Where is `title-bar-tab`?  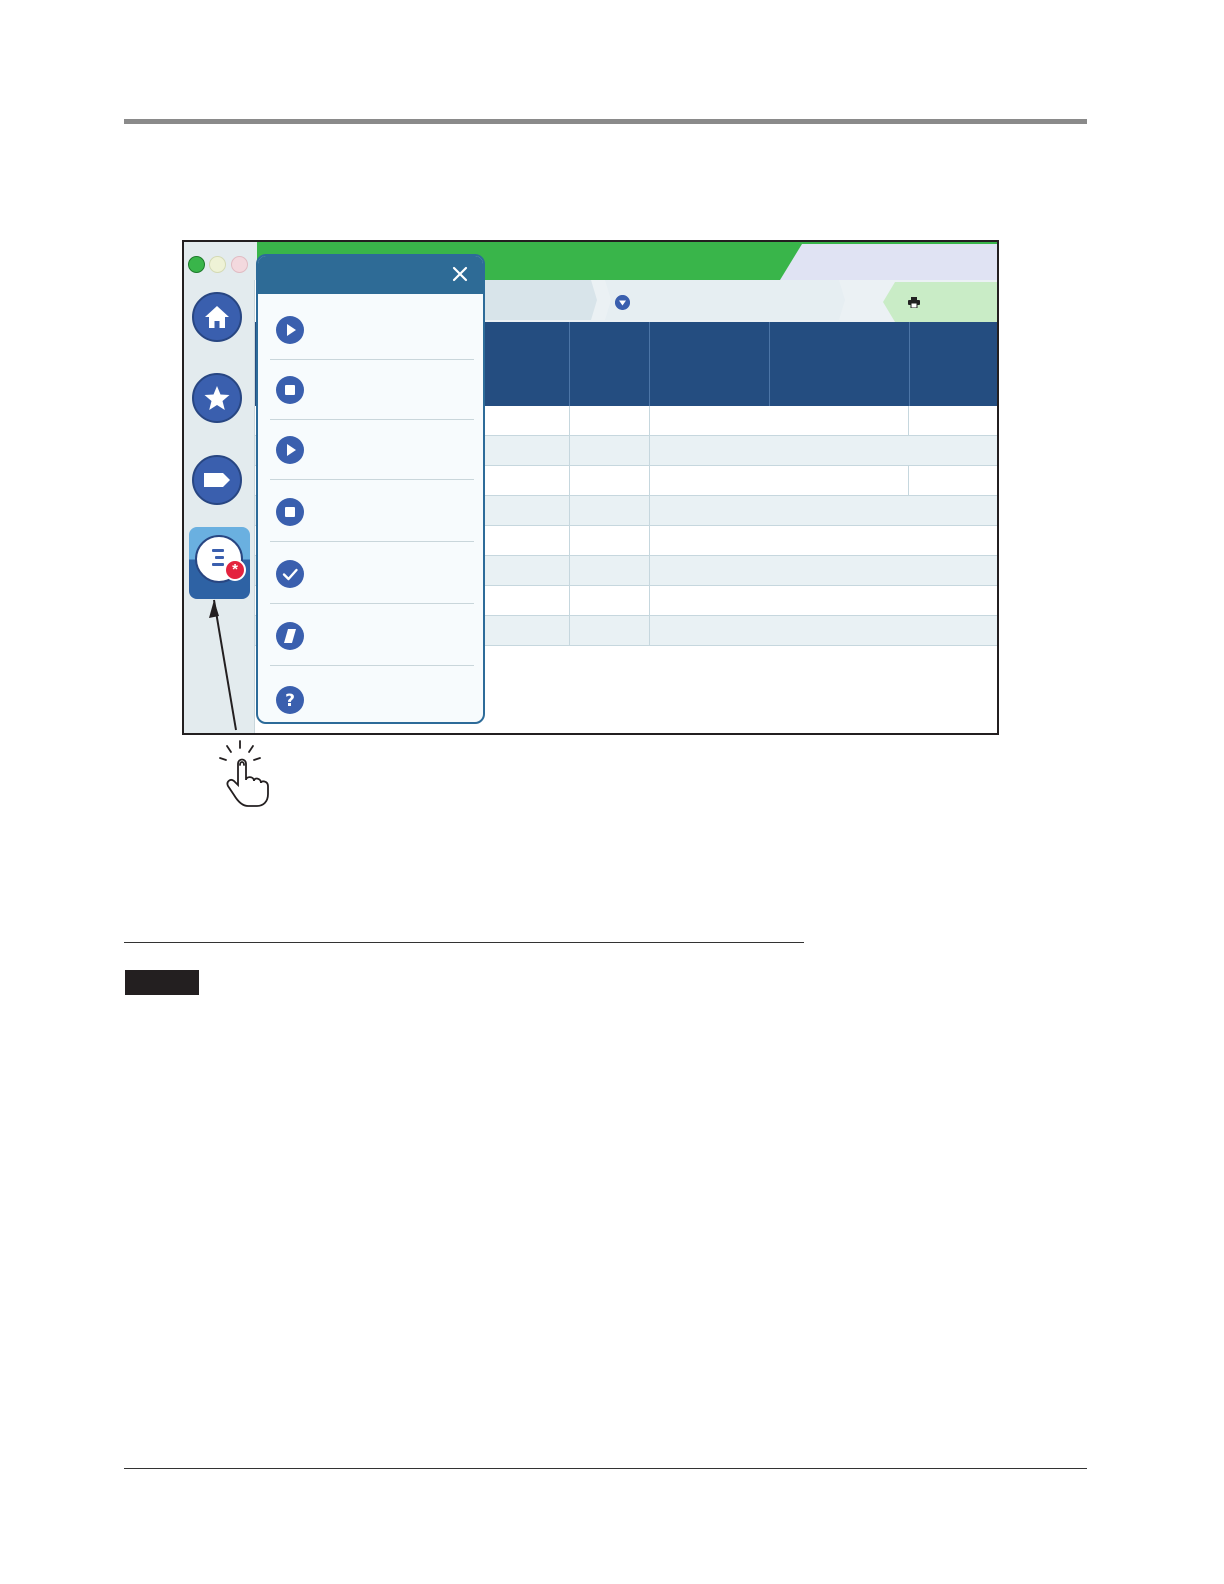
title-bar-tab is located at coordinates (888, 262).